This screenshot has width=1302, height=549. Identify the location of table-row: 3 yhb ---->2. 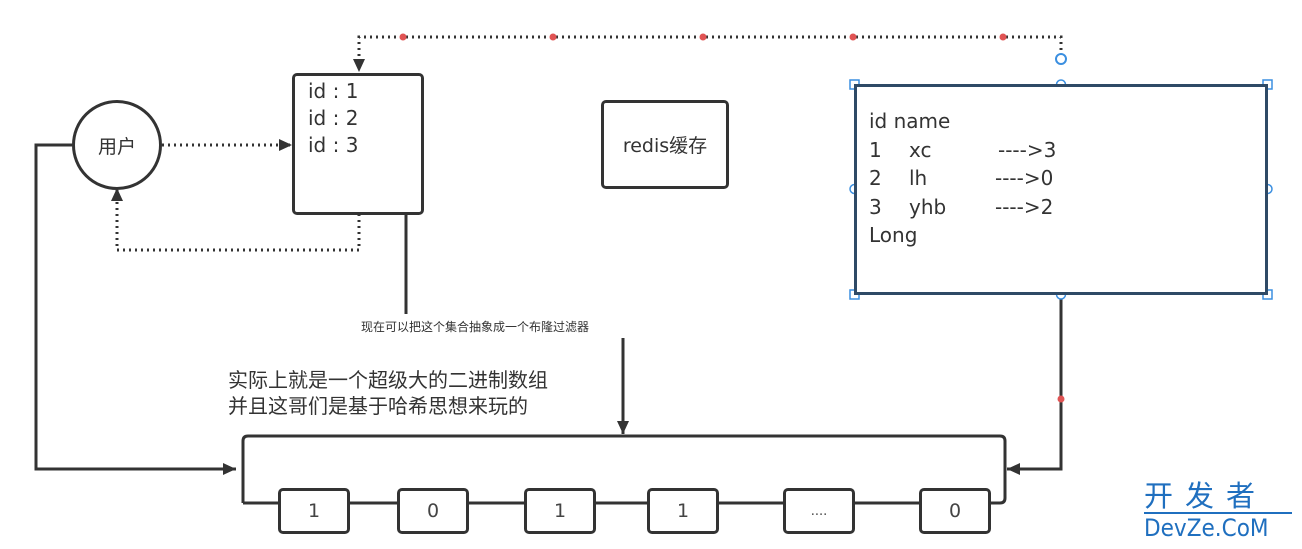
(1067, 207).